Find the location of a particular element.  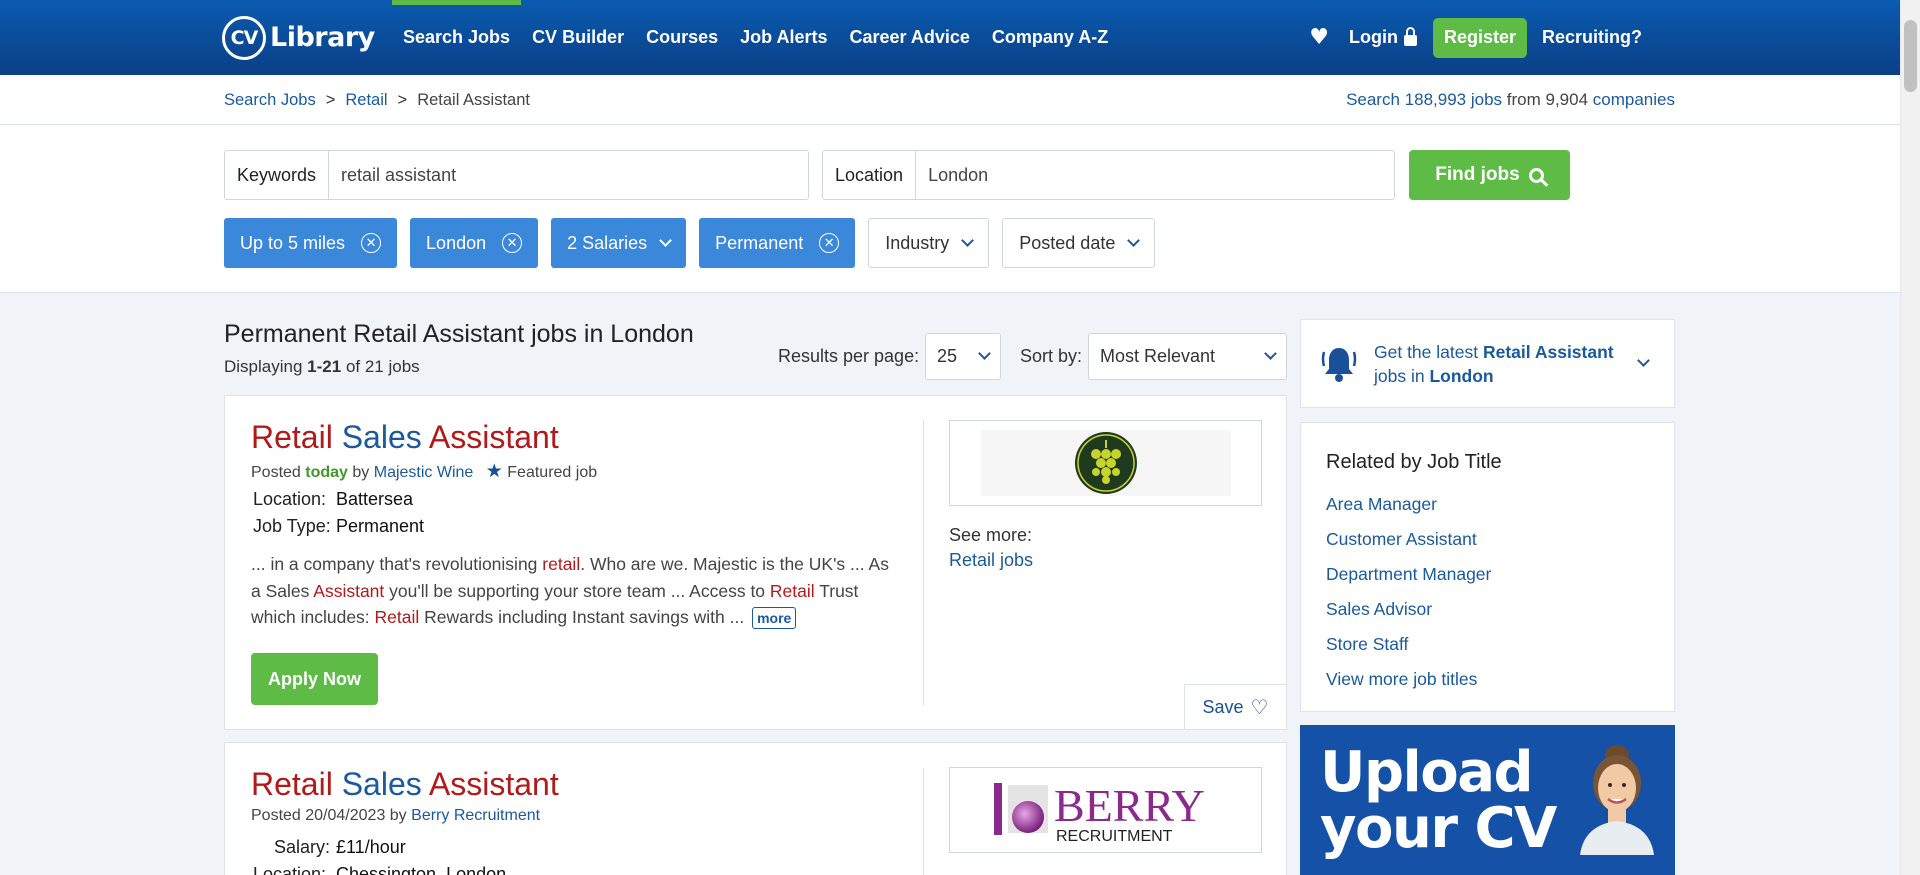

company-link: Majestic Wine is located at coordinates (424, 472).